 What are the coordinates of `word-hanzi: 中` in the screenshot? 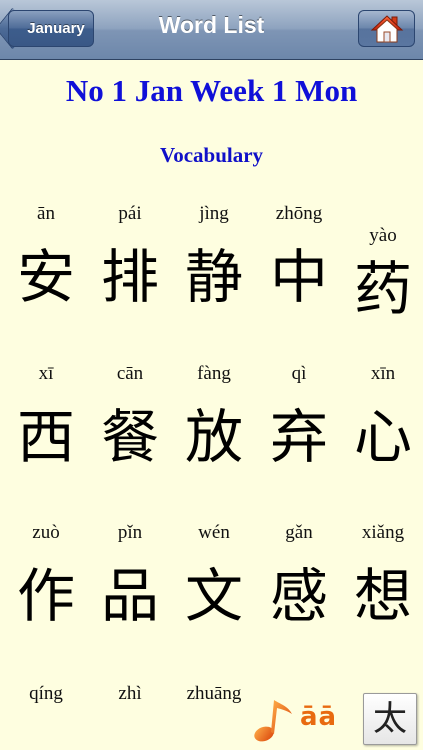 It's located at (298, 277).